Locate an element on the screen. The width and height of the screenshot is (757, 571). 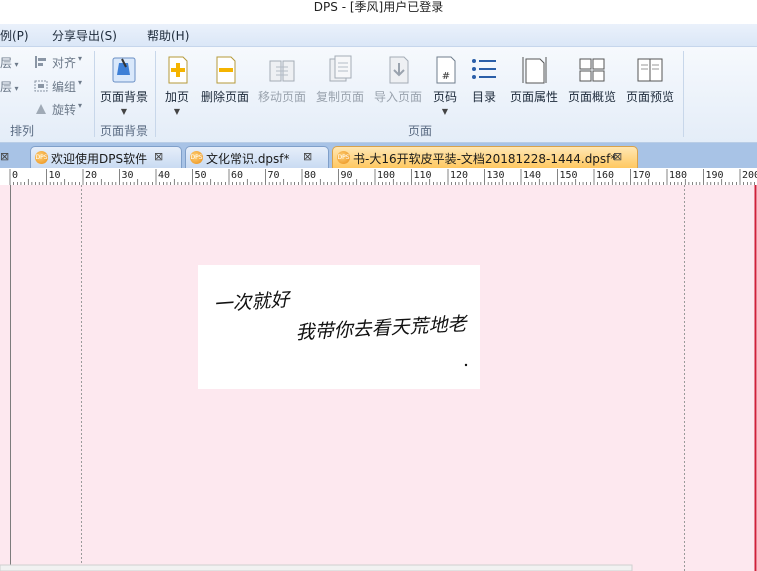
window-title: DPS - [季风]用户已登录 is located at coordinates (378, 7).